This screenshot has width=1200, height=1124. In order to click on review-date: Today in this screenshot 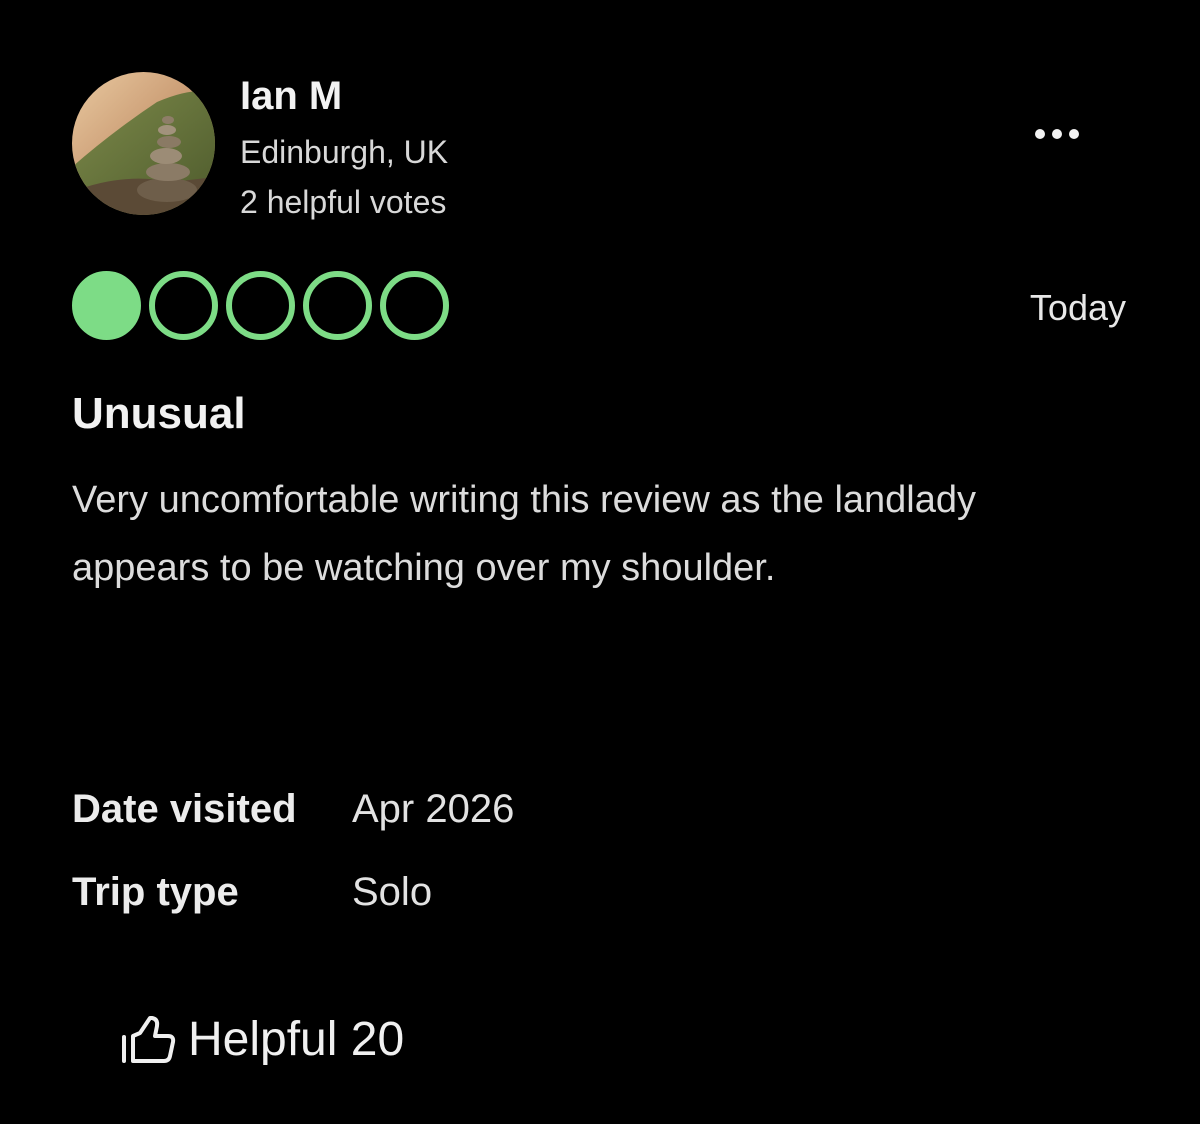, I will do `click(1077, 307)`.